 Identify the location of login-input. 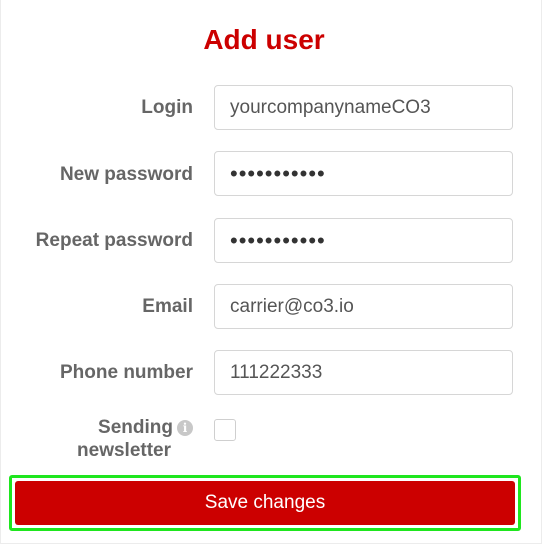
(363, 107).